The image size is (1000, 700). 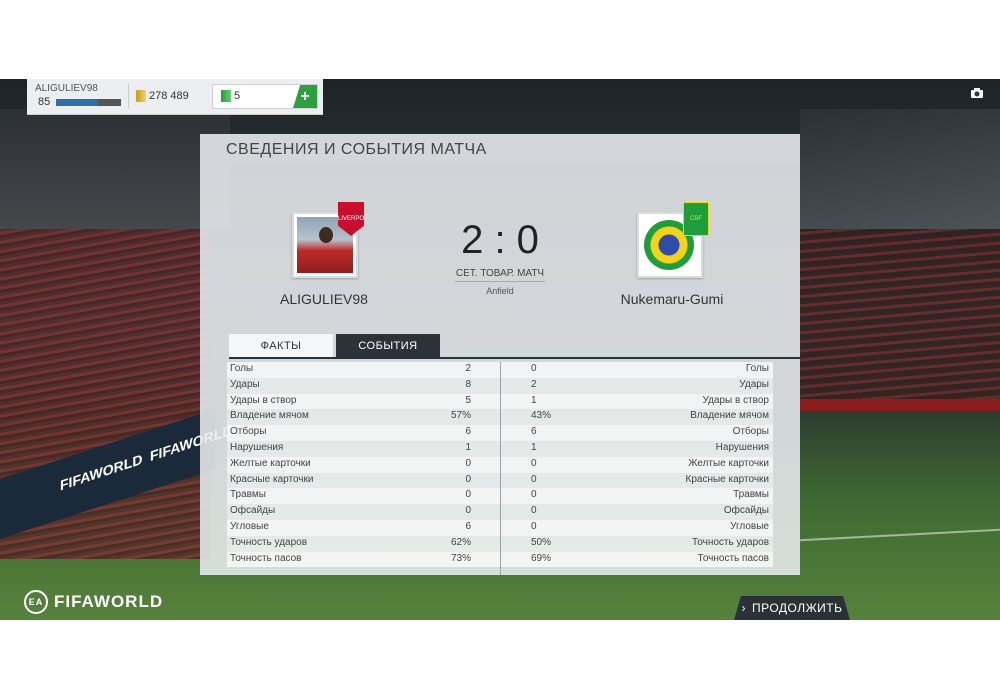 I want to click on away-stat-label: Голы, so click(x=757, y=368).